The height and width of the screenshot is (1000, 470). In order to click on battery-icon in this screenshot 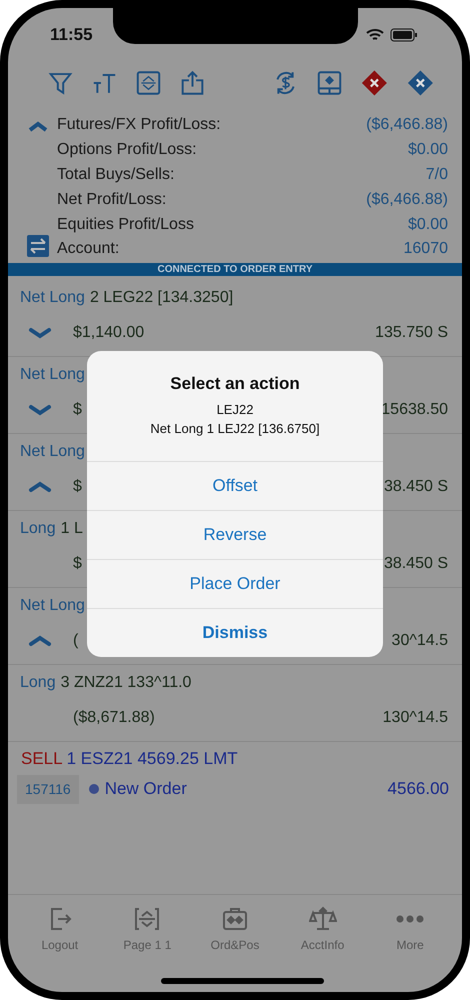, I will do `click(404, 35)`.